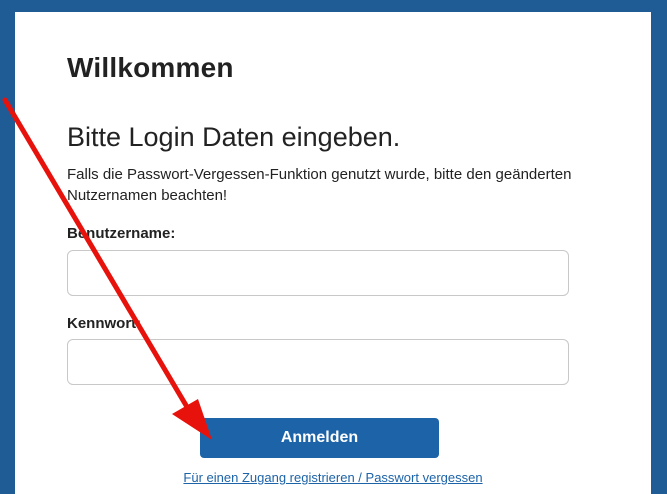 The image size is (667, 494). Describe the element at coordinates (318, 273) in the screenshot. I see `username-input` at that location.